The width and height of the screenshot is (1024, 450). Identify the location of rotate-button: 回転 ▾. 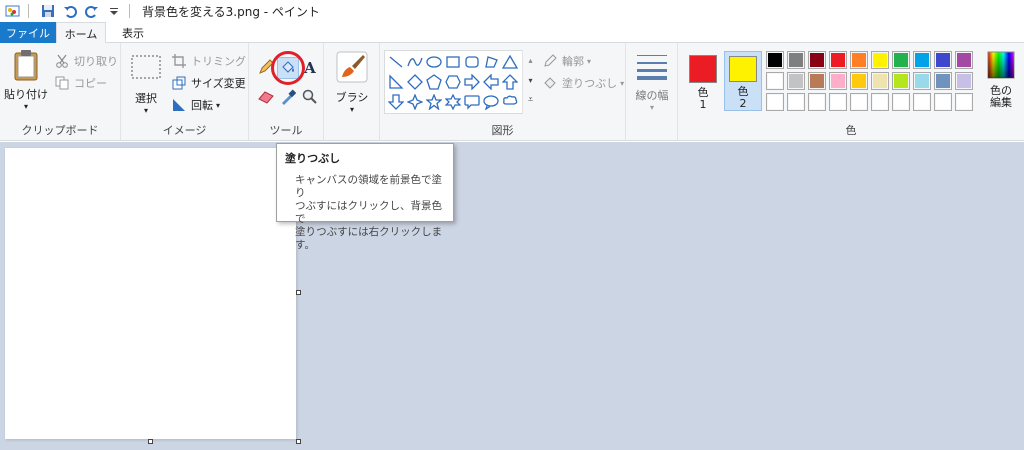
(195, 105).